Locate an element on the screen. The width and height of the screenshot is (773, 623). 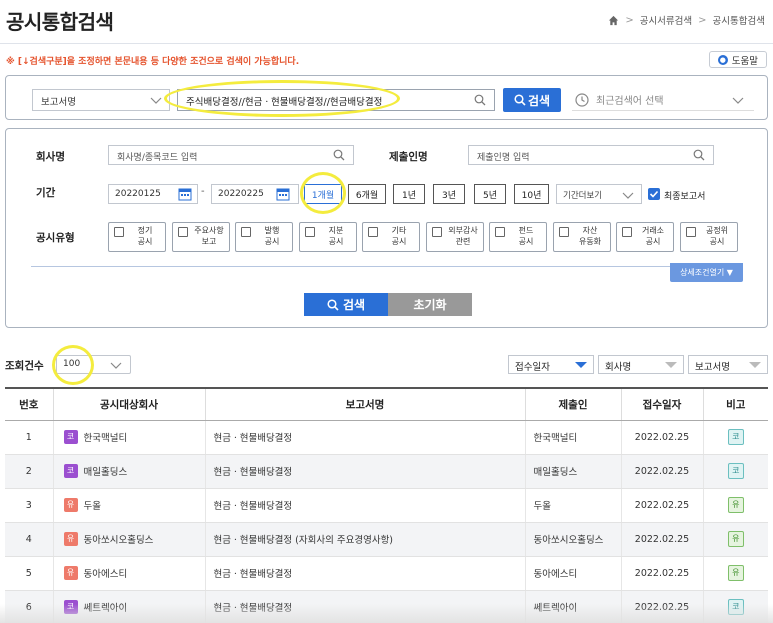
column-header: 비고 is located at coordinates (735, 404).